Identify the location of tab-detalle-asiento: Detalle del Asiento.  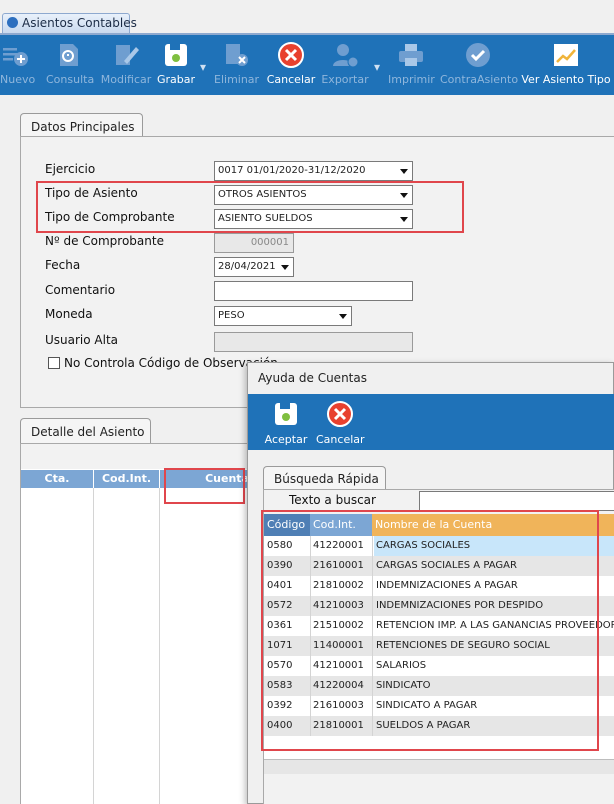
(85, 431).